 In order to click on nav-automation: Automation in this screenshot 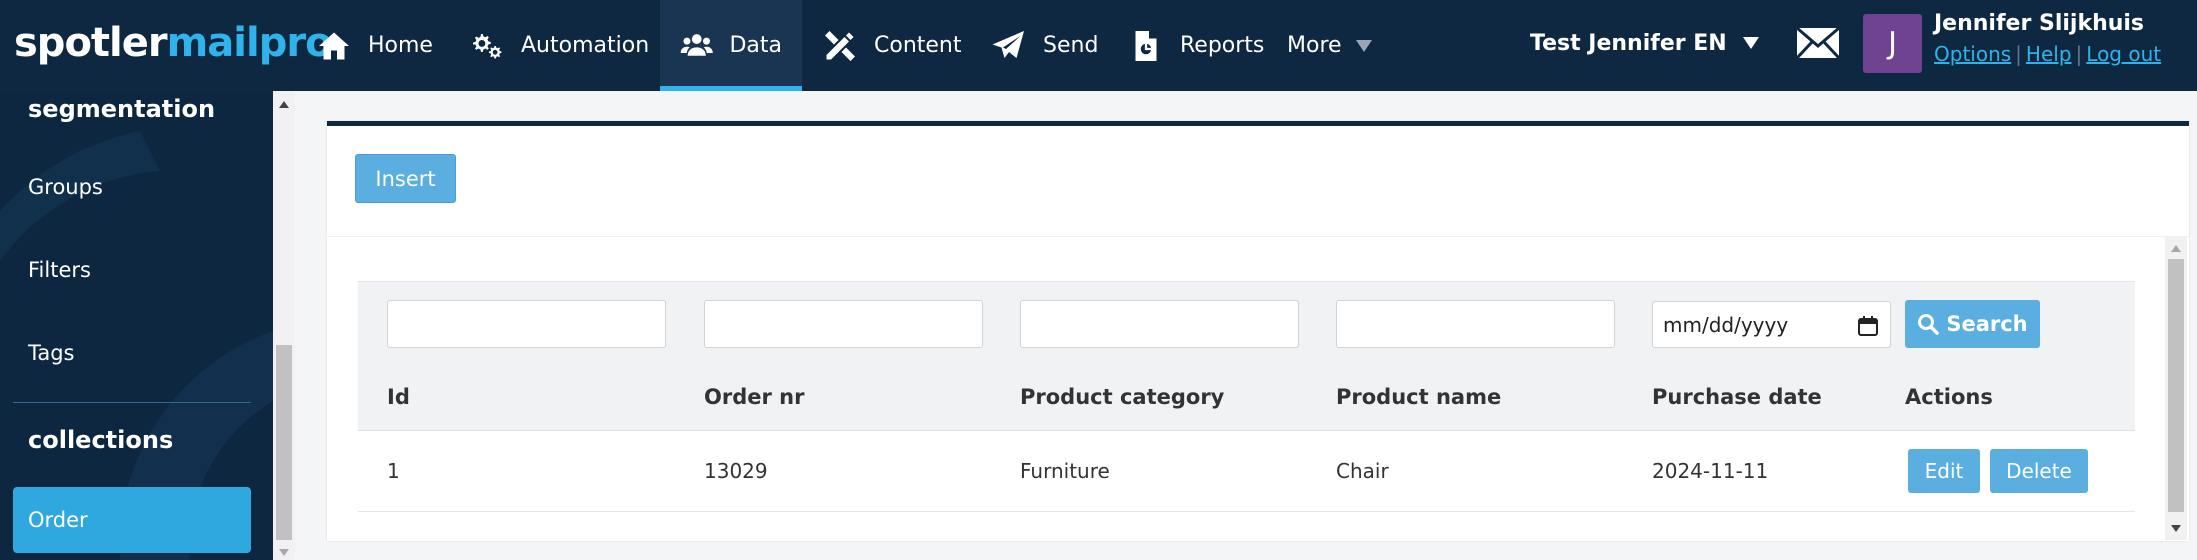, I will do `click(559, 45)`.